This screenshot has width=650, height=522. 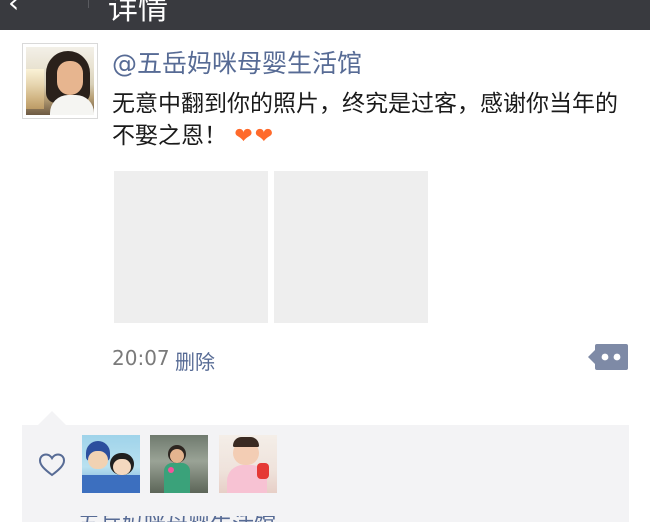 What do you see at coordinates (141, 358) in the screenshot?
I see `post-timestamp: 20:07` at bounding box center [141, 358].